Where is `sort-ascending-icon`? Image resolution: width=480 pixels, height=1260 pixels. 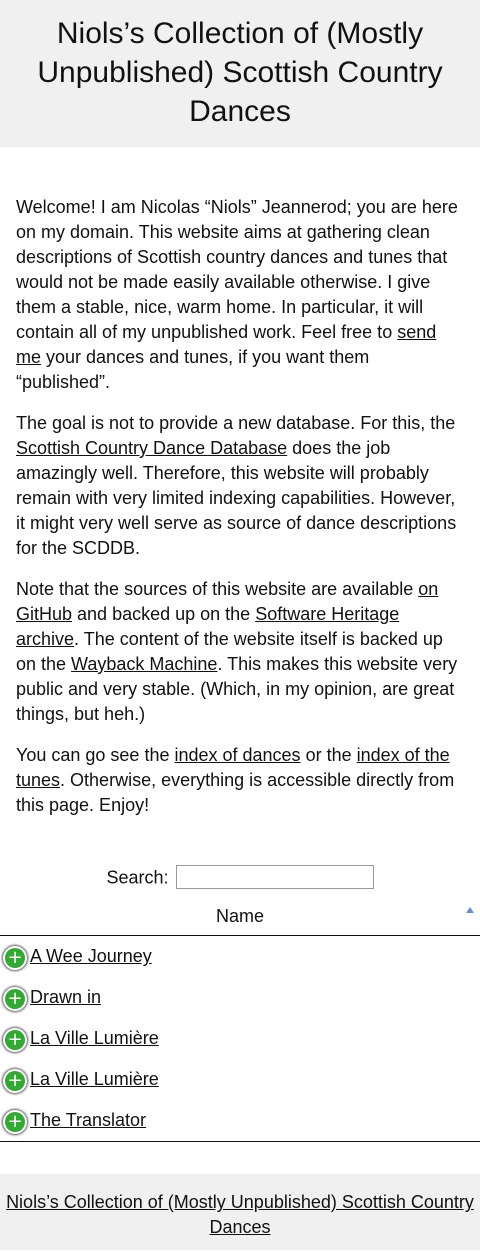 sort-ascending-icon is located at coordinates (470, 910).